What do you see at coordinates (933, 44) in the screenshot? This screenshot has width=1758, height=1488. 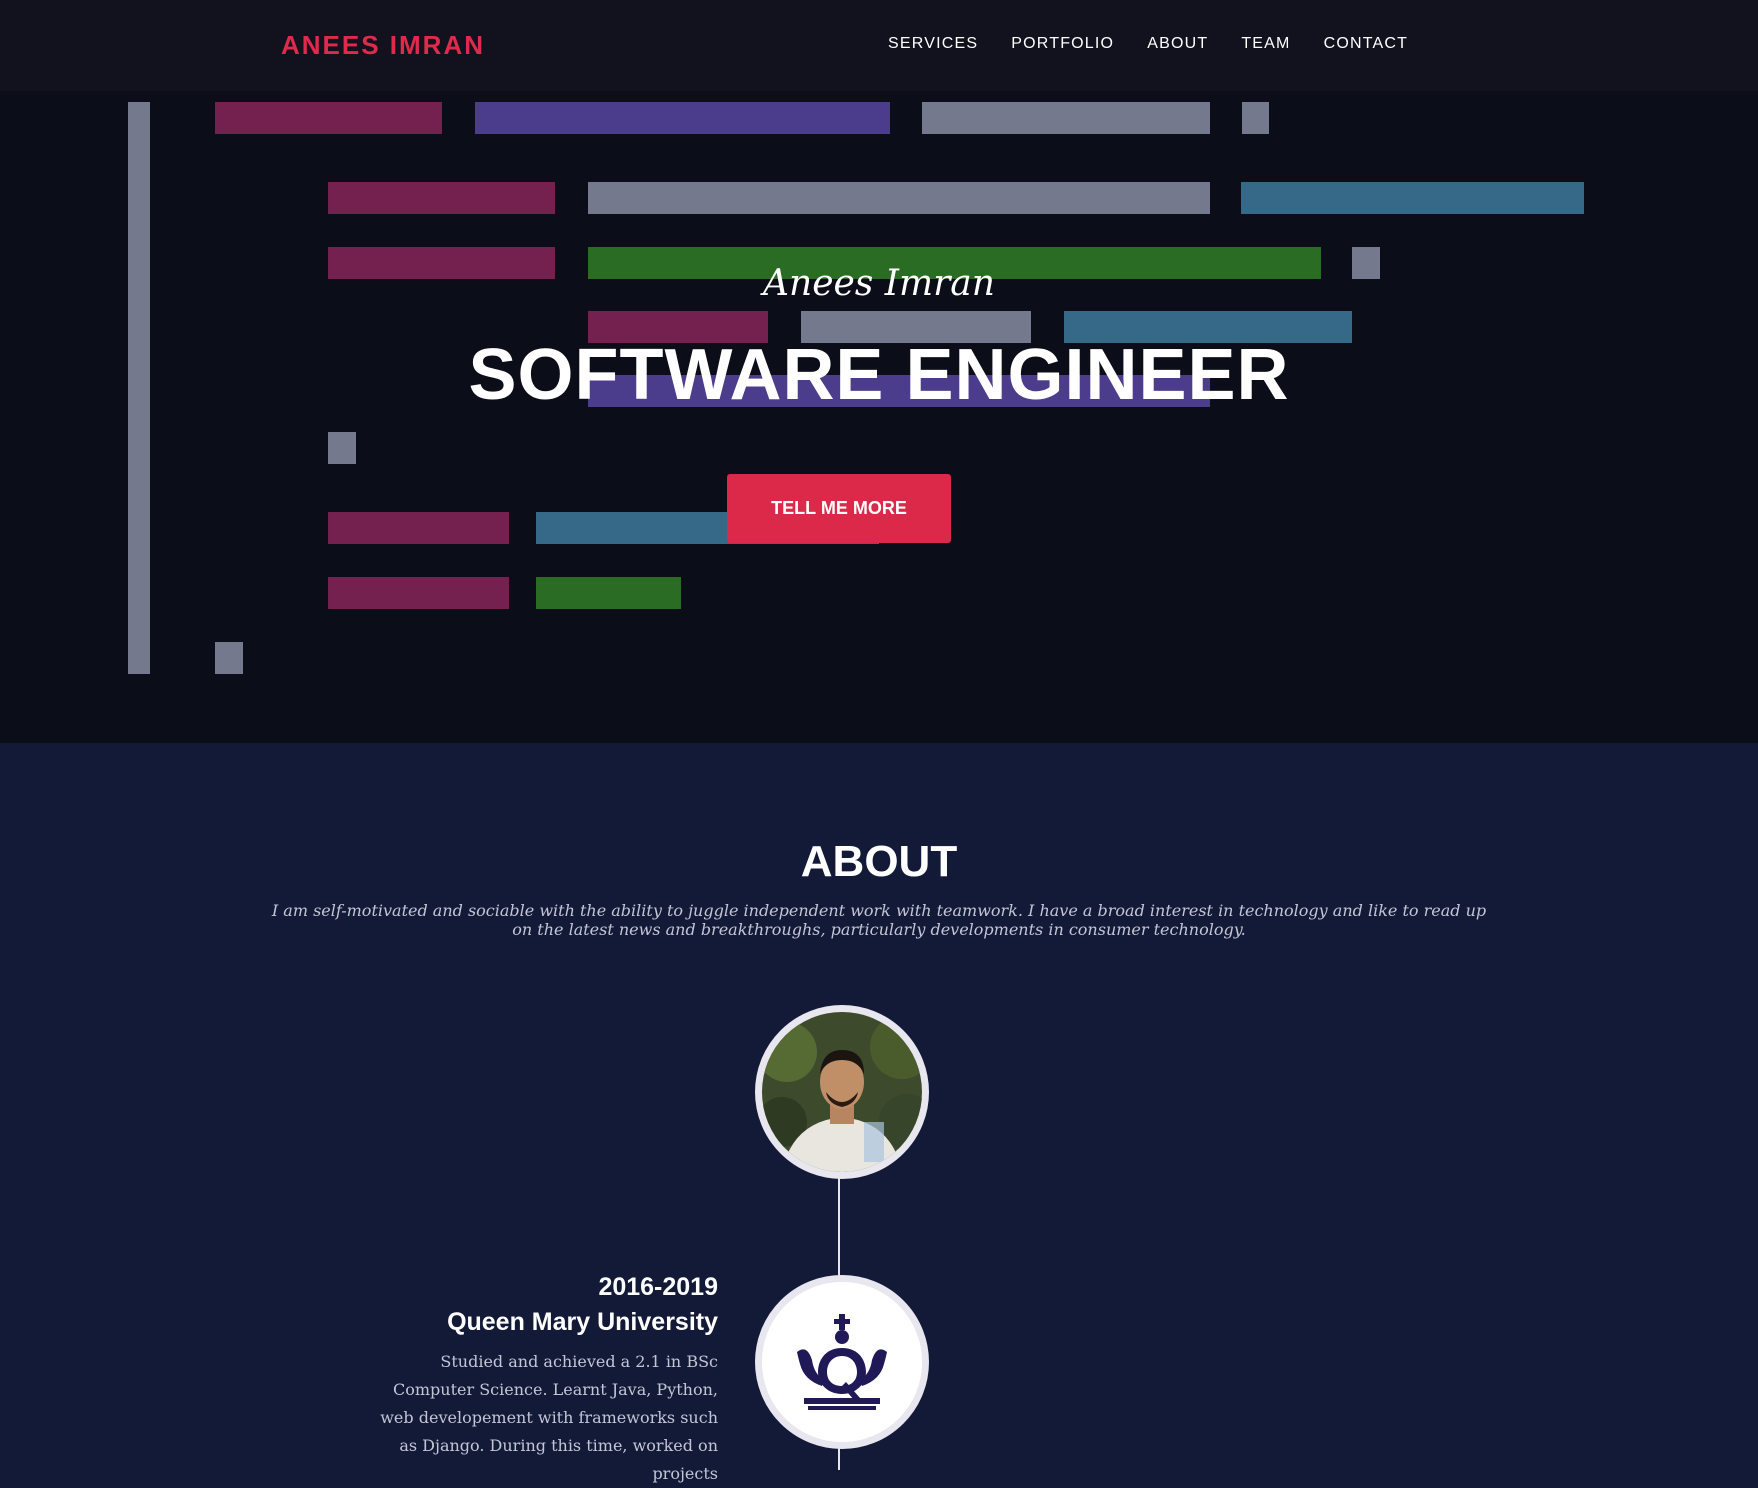 I see `nav-link-services: SERVICES` at bounding box center [933, 44].